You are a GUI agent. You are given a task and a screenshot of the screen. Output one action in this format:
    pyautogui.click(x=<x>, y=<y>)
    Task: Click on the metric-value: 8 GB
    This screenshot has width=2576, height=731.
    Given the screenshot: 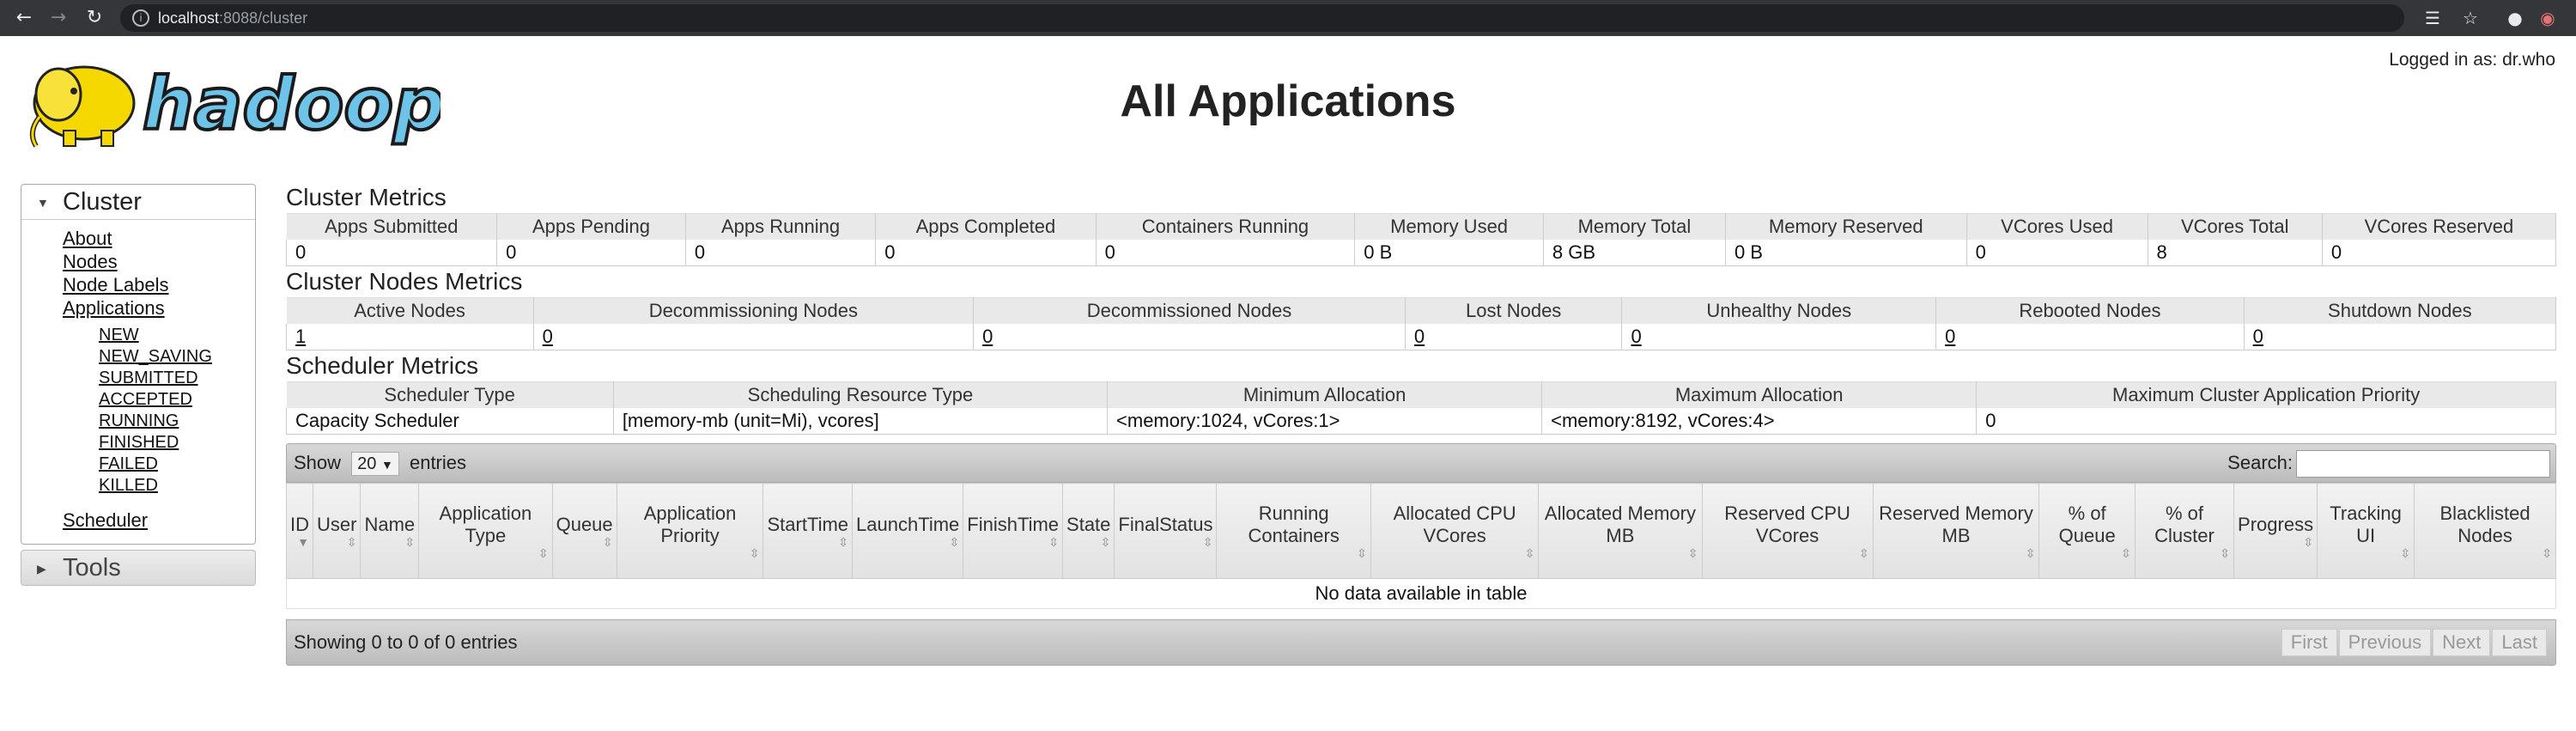 What is the action you would take?
    pyautogui.click(x=1634, y=253)
    